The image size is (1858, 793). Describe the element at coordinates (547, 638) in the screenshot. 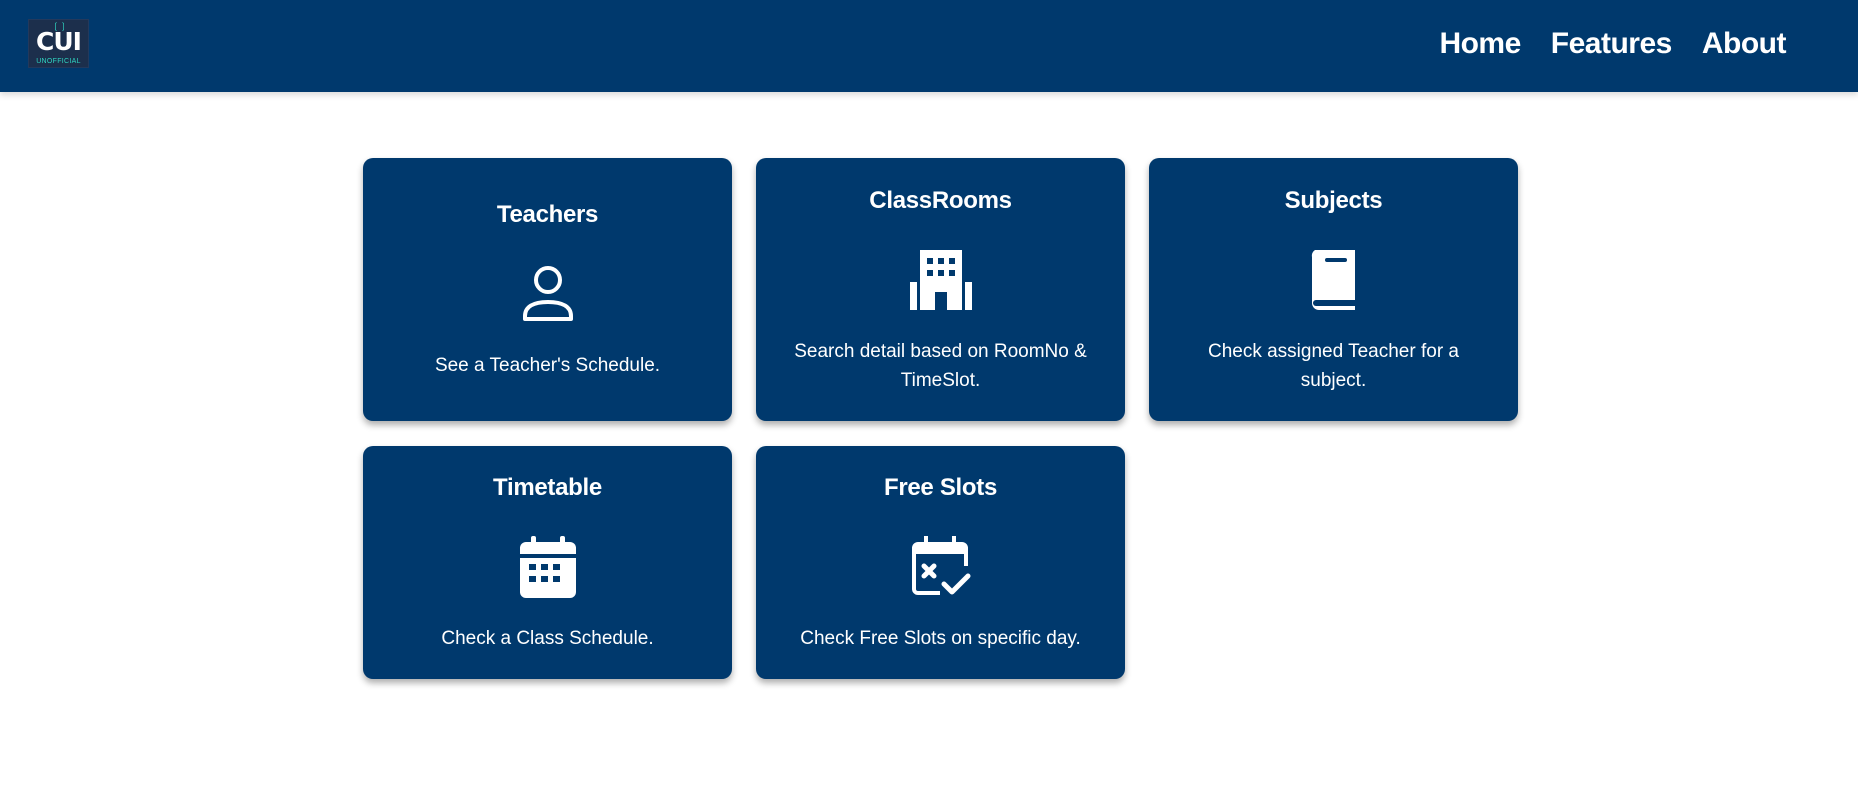

I see `card-description: Check a Class Schedule.` at that location.